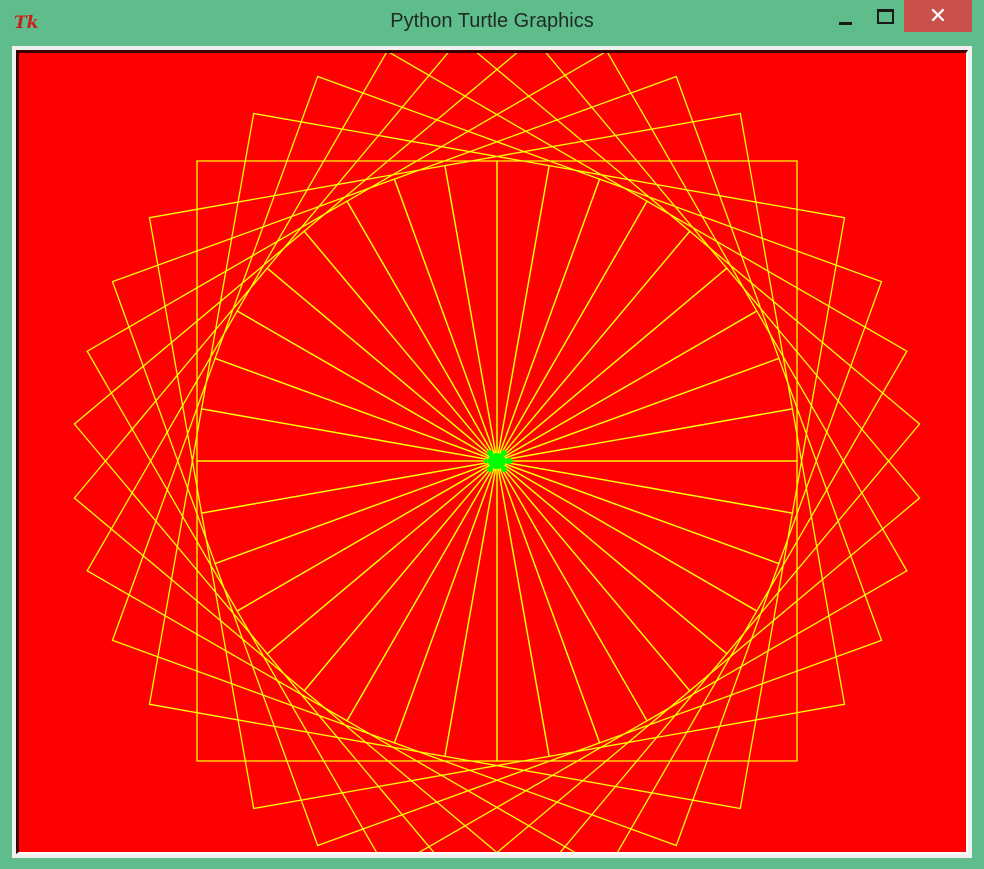 This screenshot has height=869, width=984. What do you see at coordinates (492, 23) in the screenshot?
I see `title-bar: Tk Python Turtle Graphics ✕` at bounding box center [492, 23].